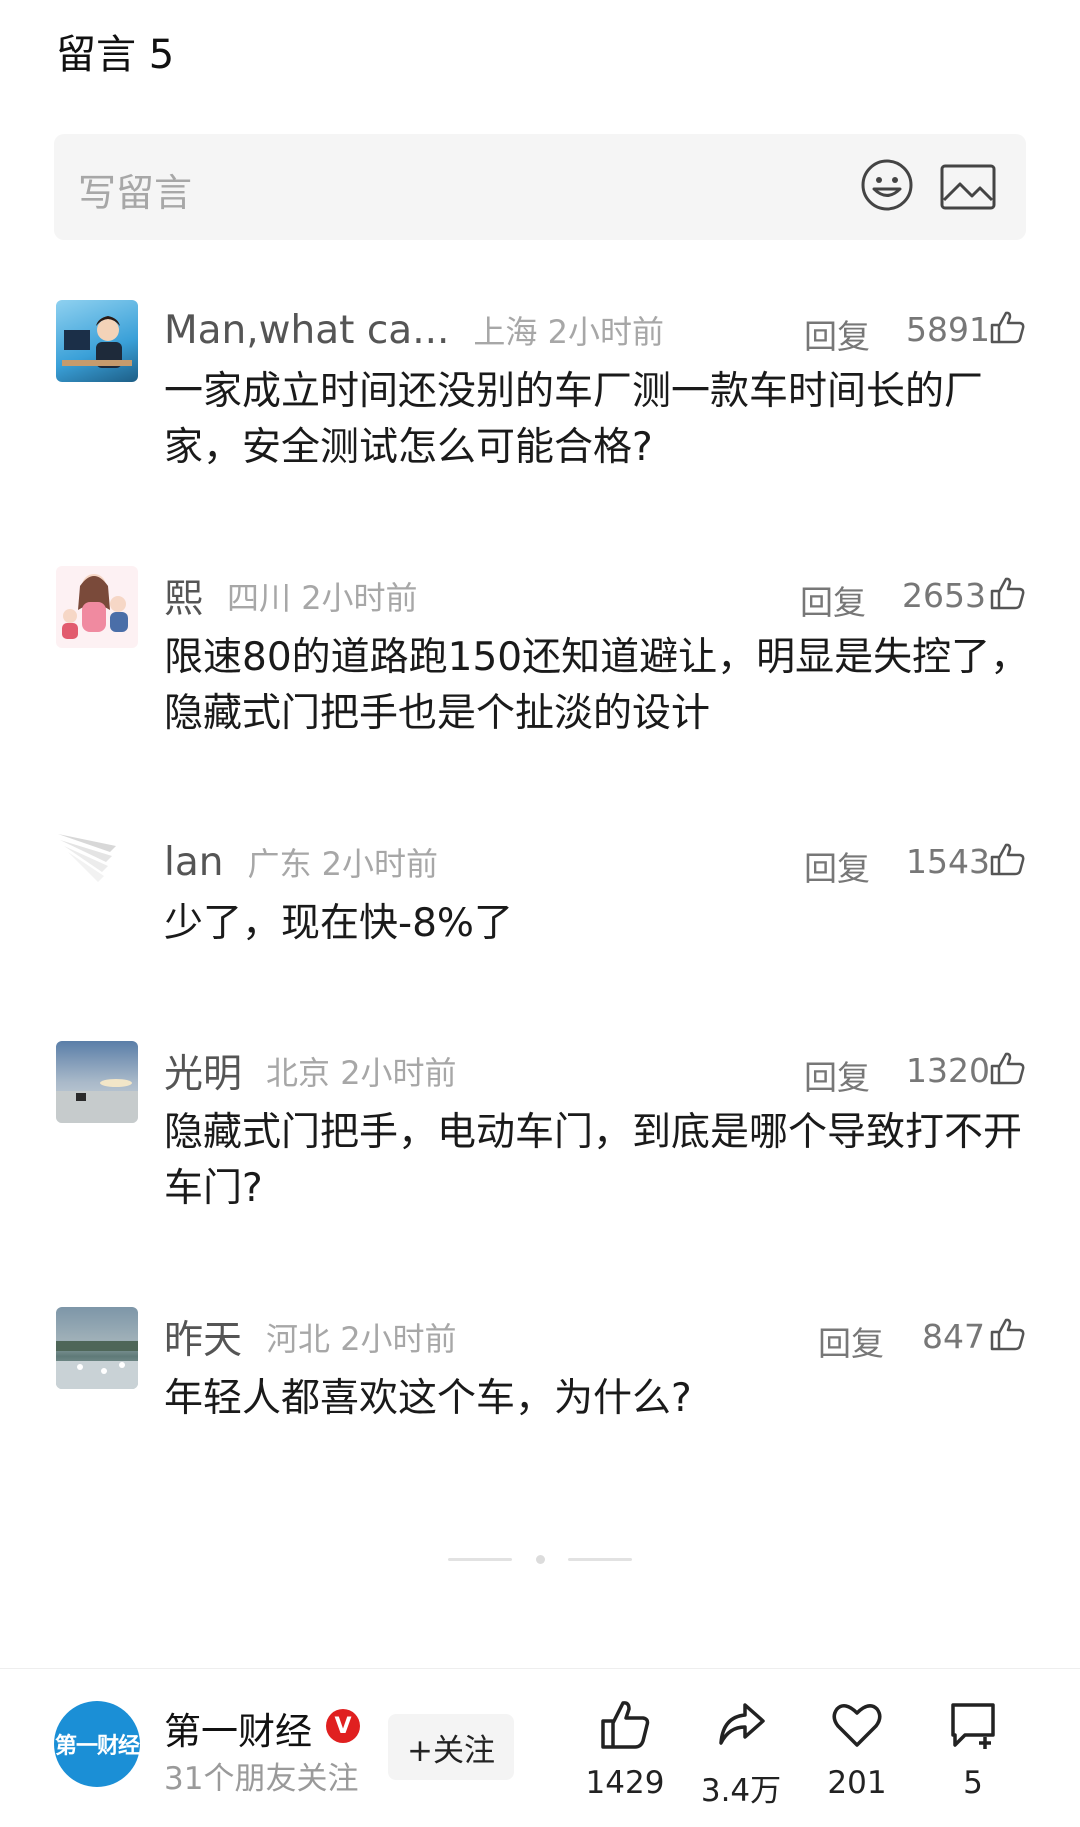  I want to click on comment-text: 一家成立时间还没别的车厂测一款车时间长的厂家，安全测试怎么可能合格?, so click(574, 419).